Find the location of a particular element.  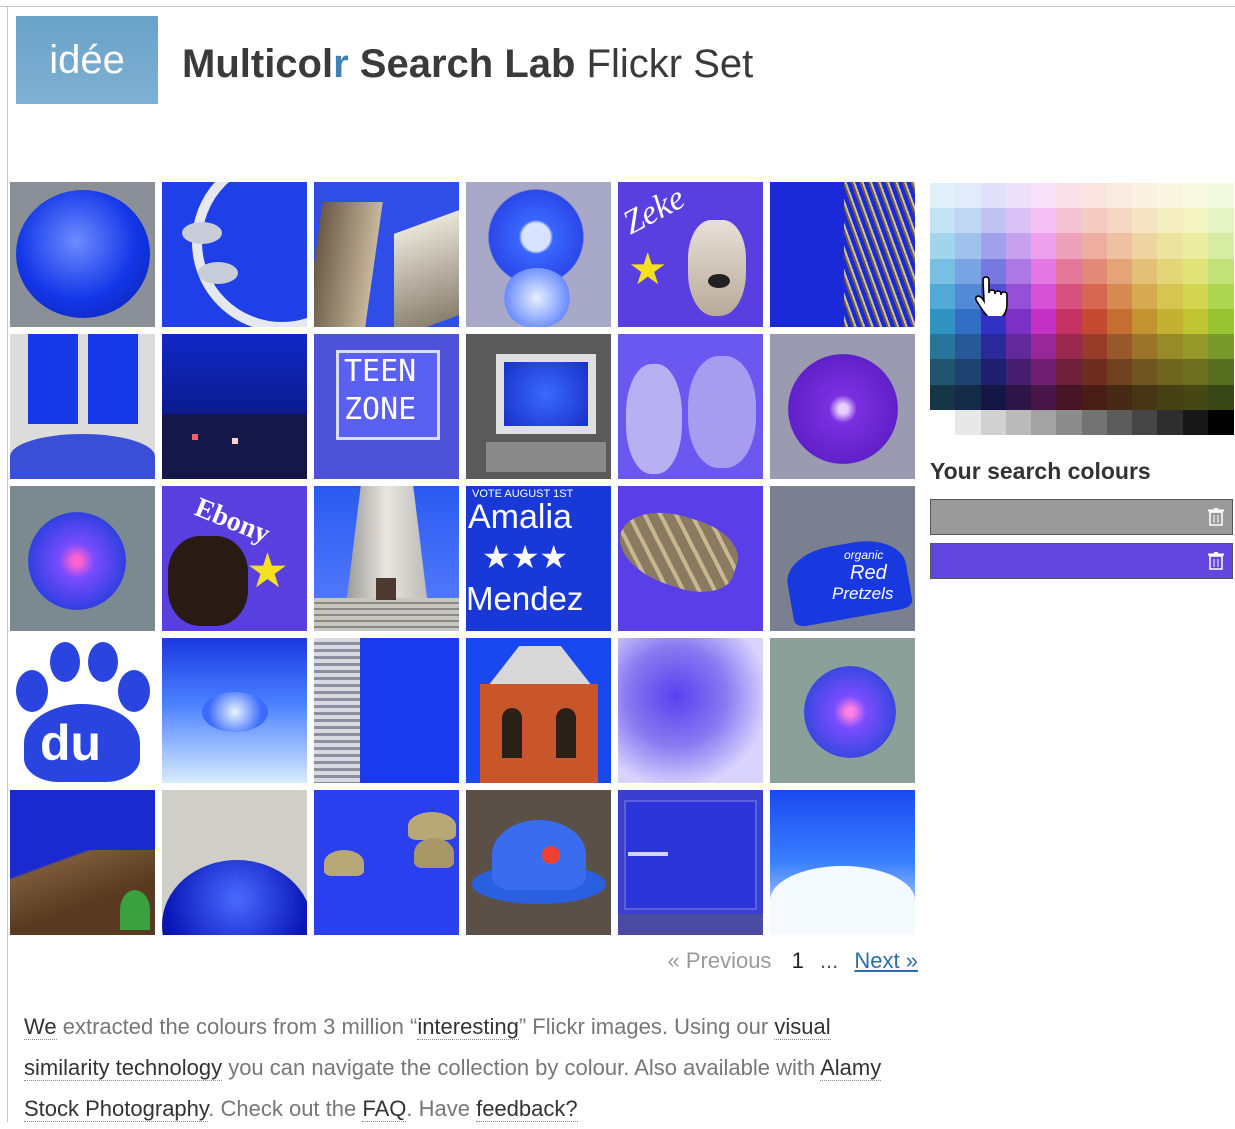

thumbnail-jellyfish is located at coordinates (386, 862).